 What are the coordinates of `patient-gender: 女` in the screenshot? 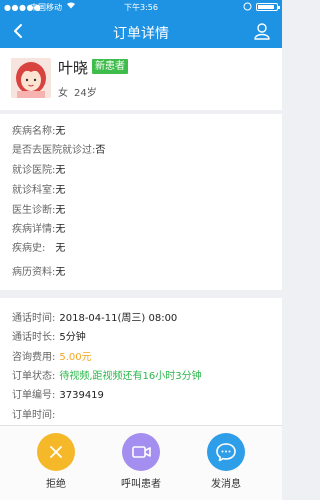 It's located at (63, 93).